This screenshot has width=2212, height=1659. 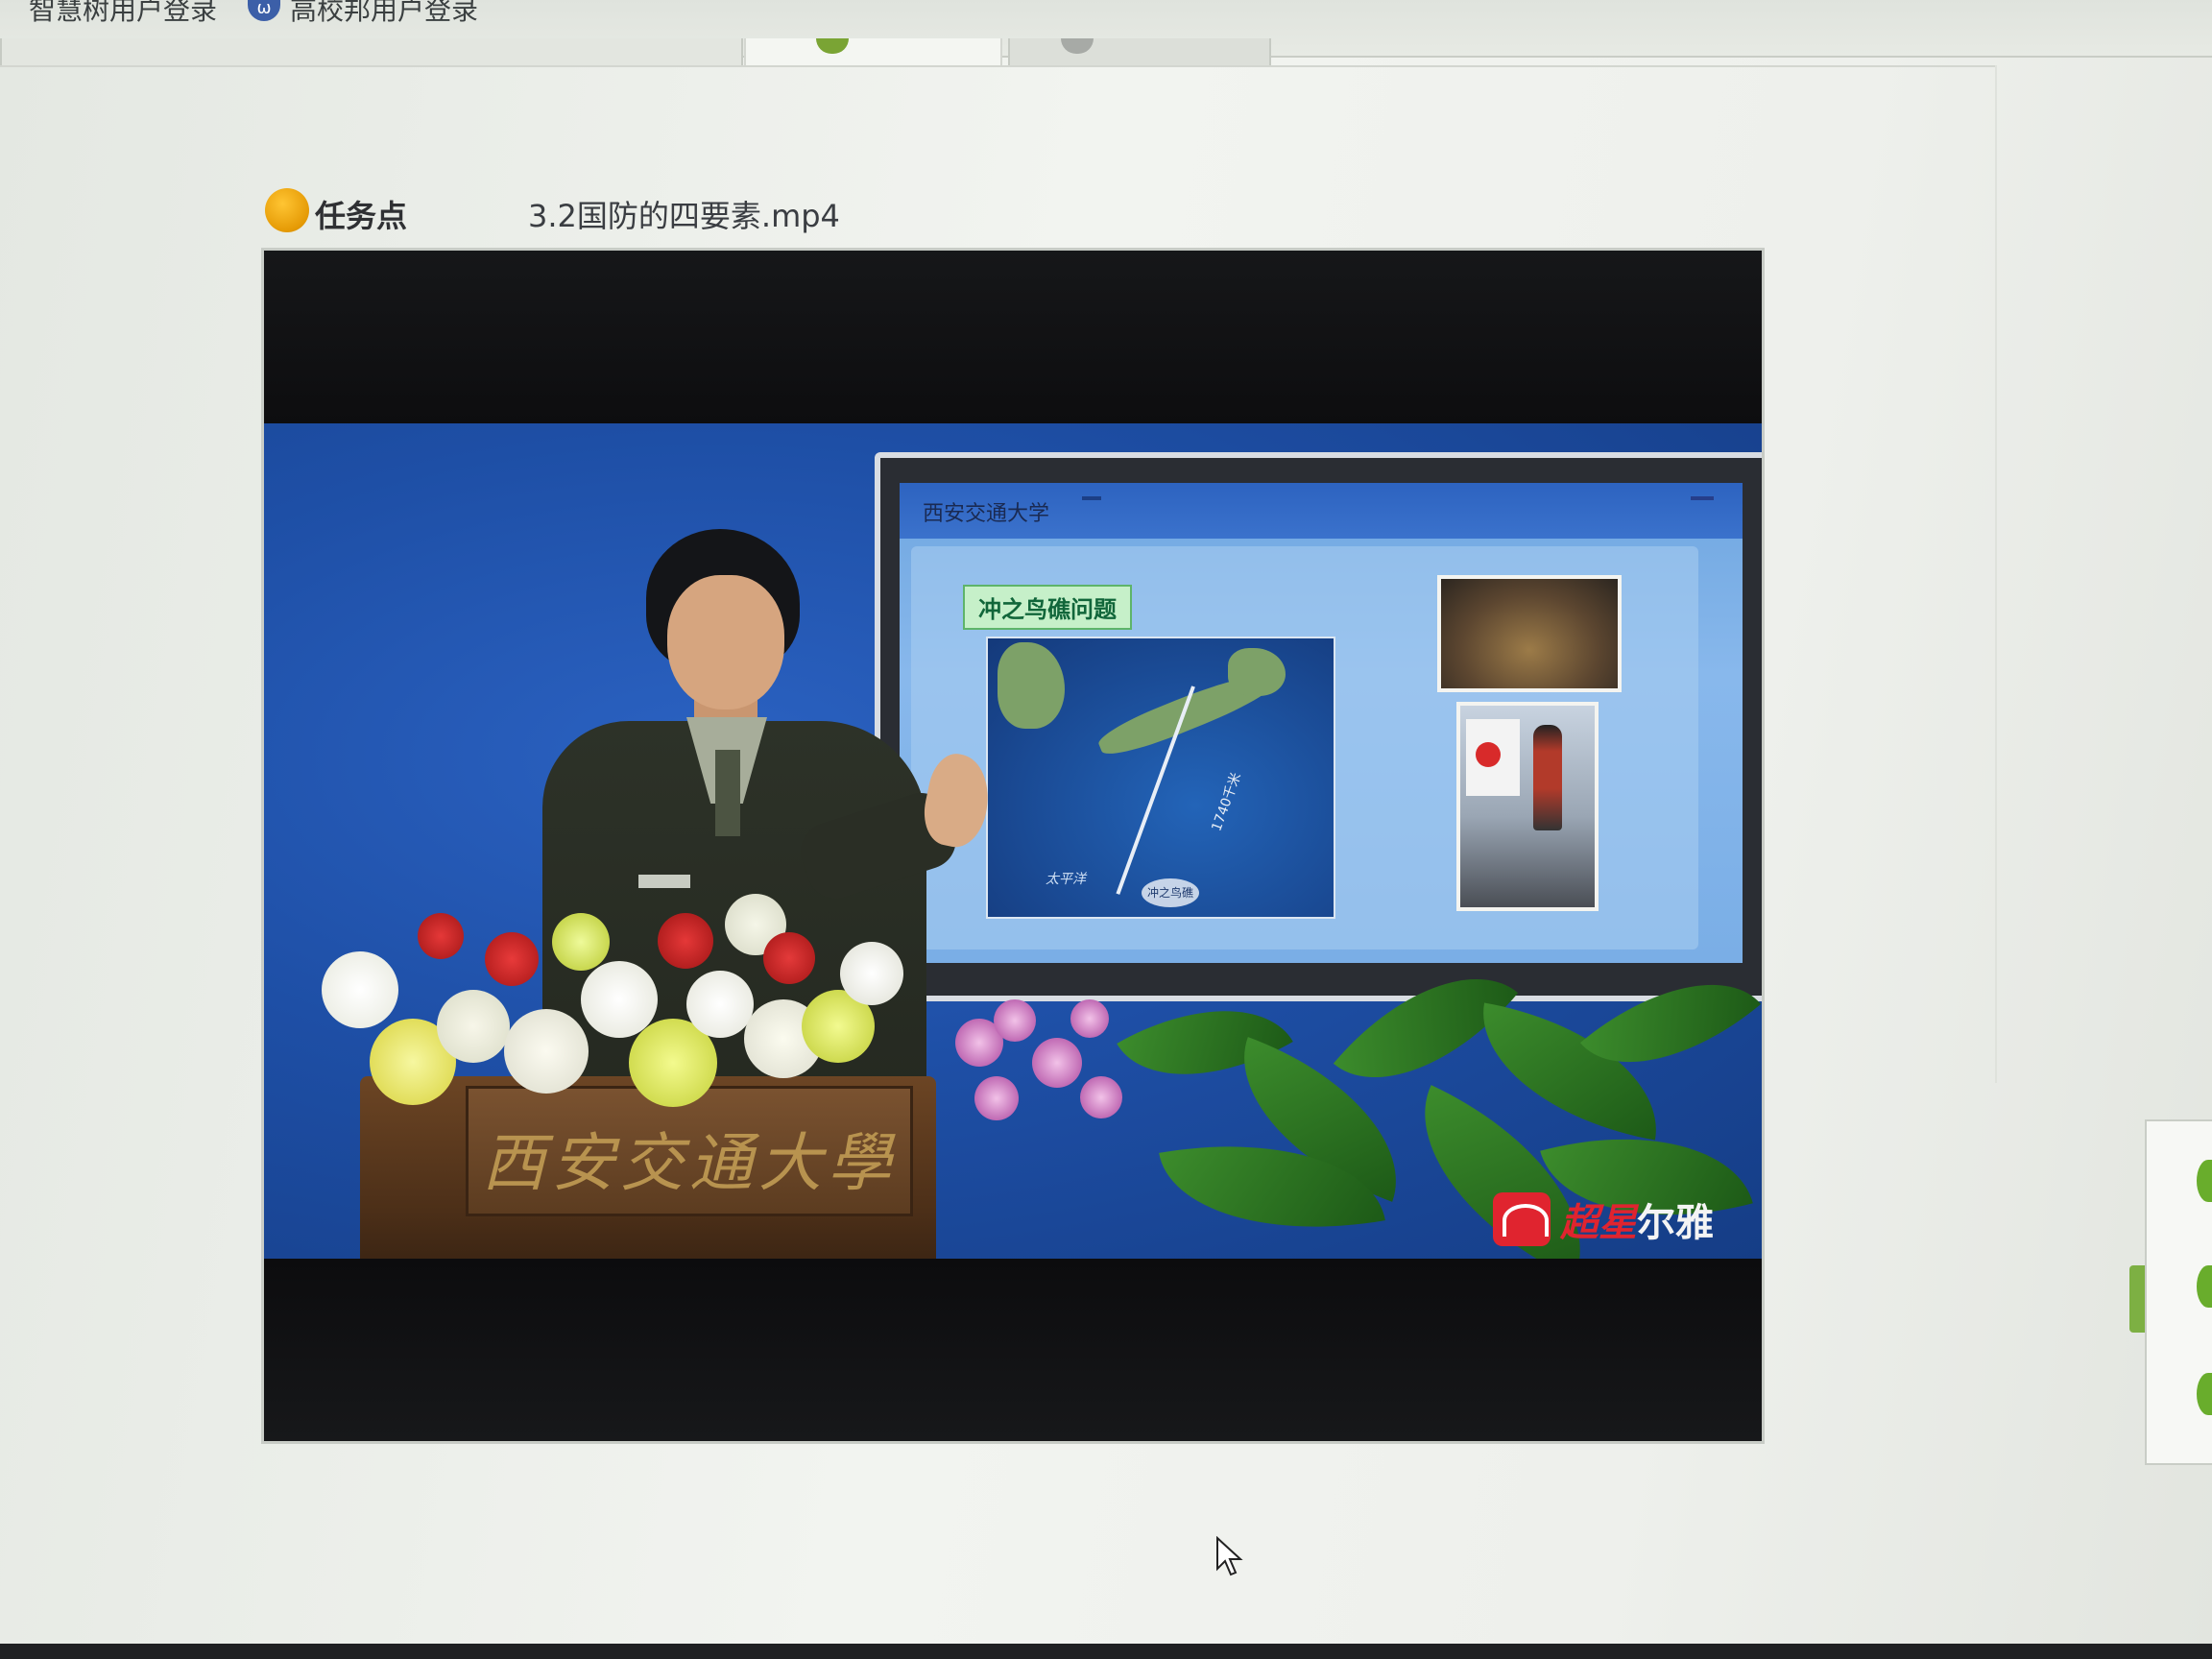 What do you see at coordinates (1013, 337) in the screenshot?
I see `letterbox-top` at bounding box center [1013, 337].